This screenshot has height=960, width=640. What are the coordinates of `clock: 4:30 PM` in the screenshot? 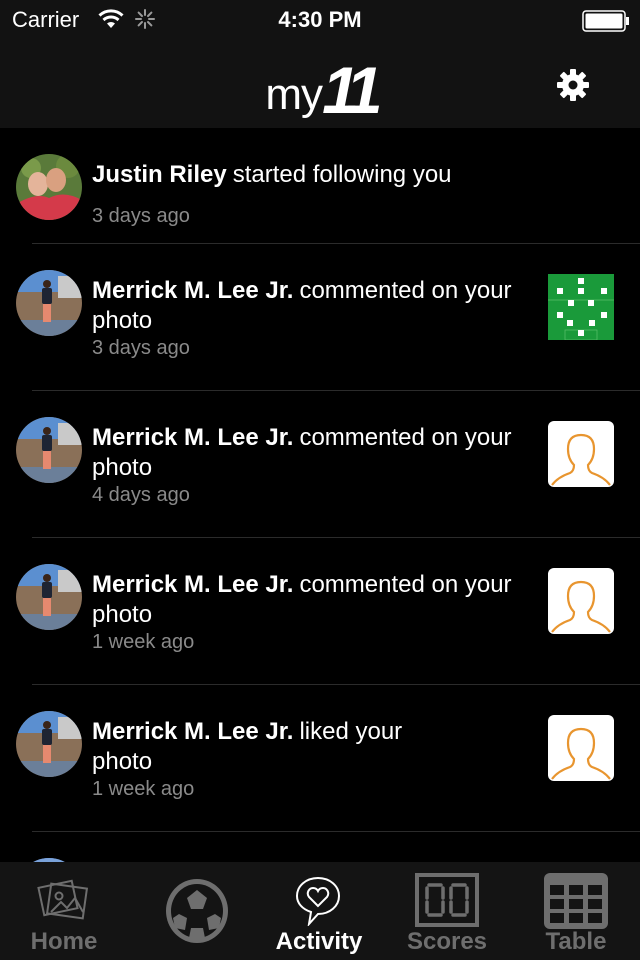 It's located at (320, 19).